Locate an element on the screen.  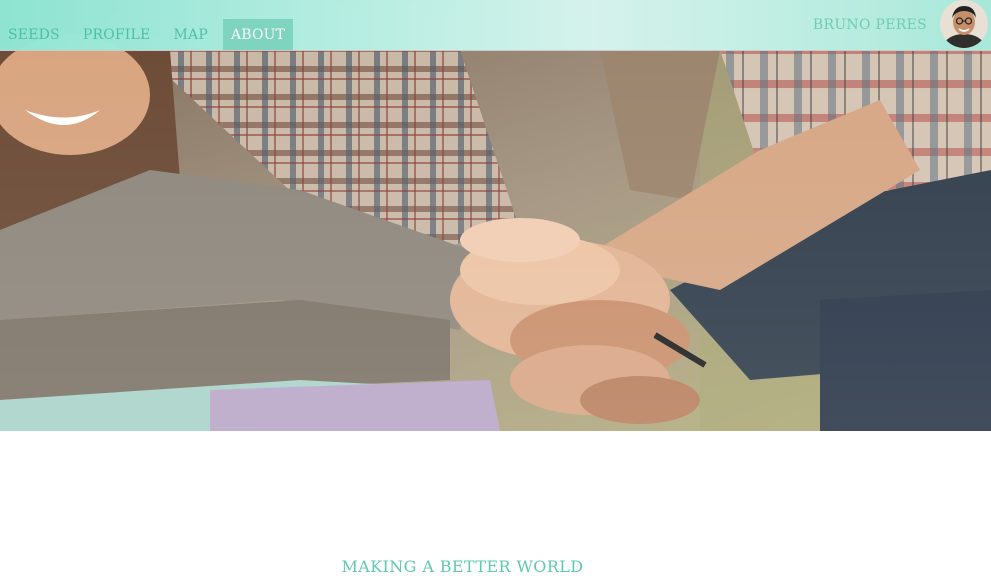
avatar-photo-icon is located at coordinates (964, 24).